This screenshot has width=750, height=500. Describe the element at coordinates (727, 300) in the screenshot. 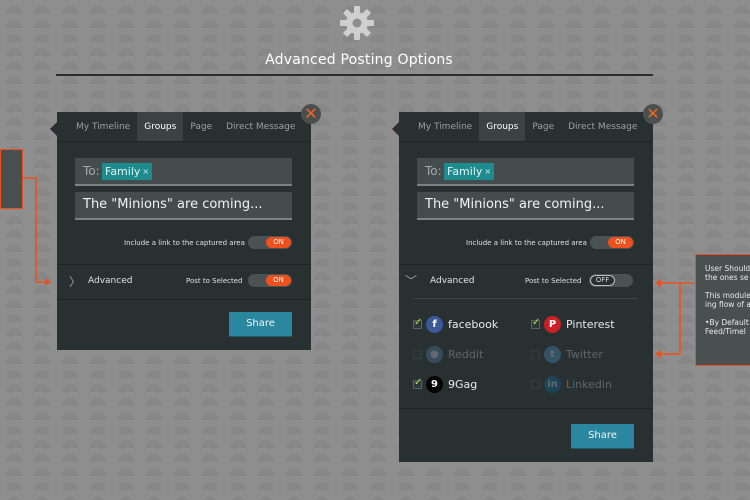

I see `callout-text: This module ing flow of a` at that location.